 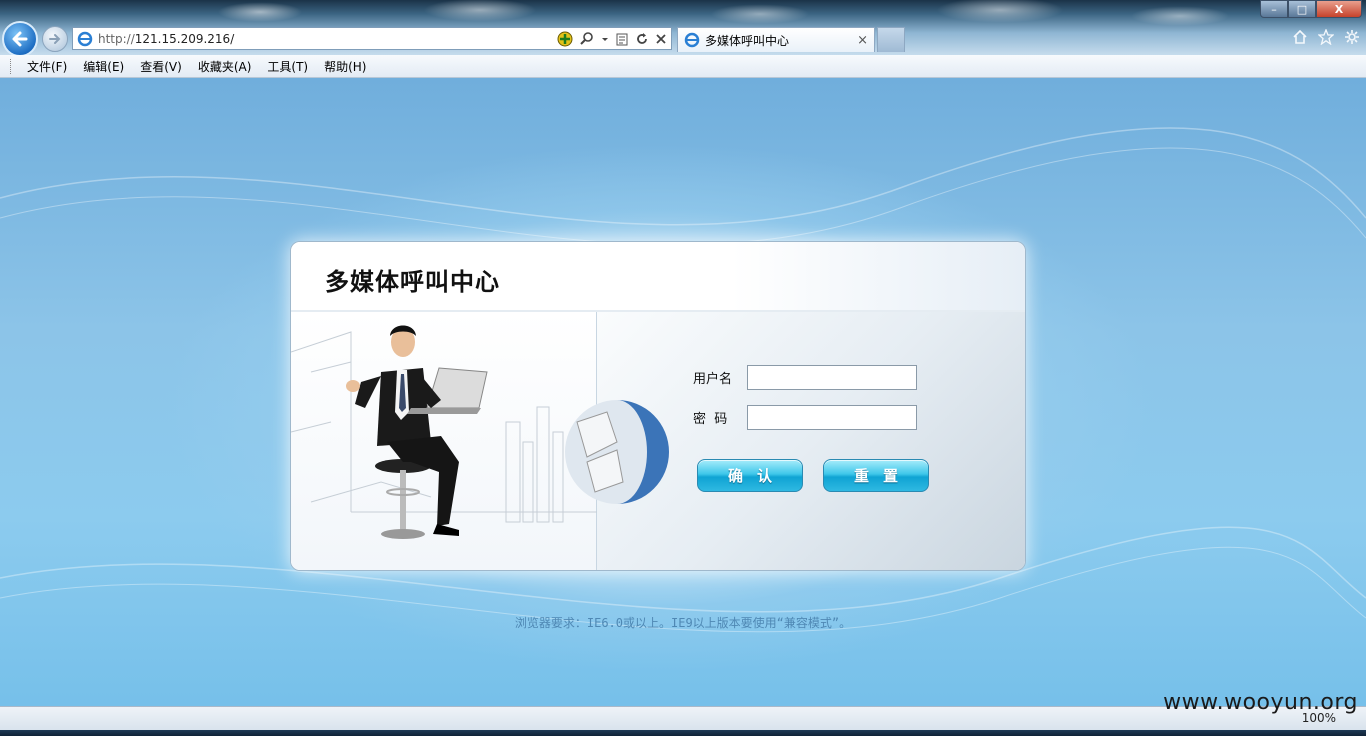 What do you see at coordinates (1274, 9) in the screenshot?
I see `minimize-button: –` at bounding box center [1274, 9].